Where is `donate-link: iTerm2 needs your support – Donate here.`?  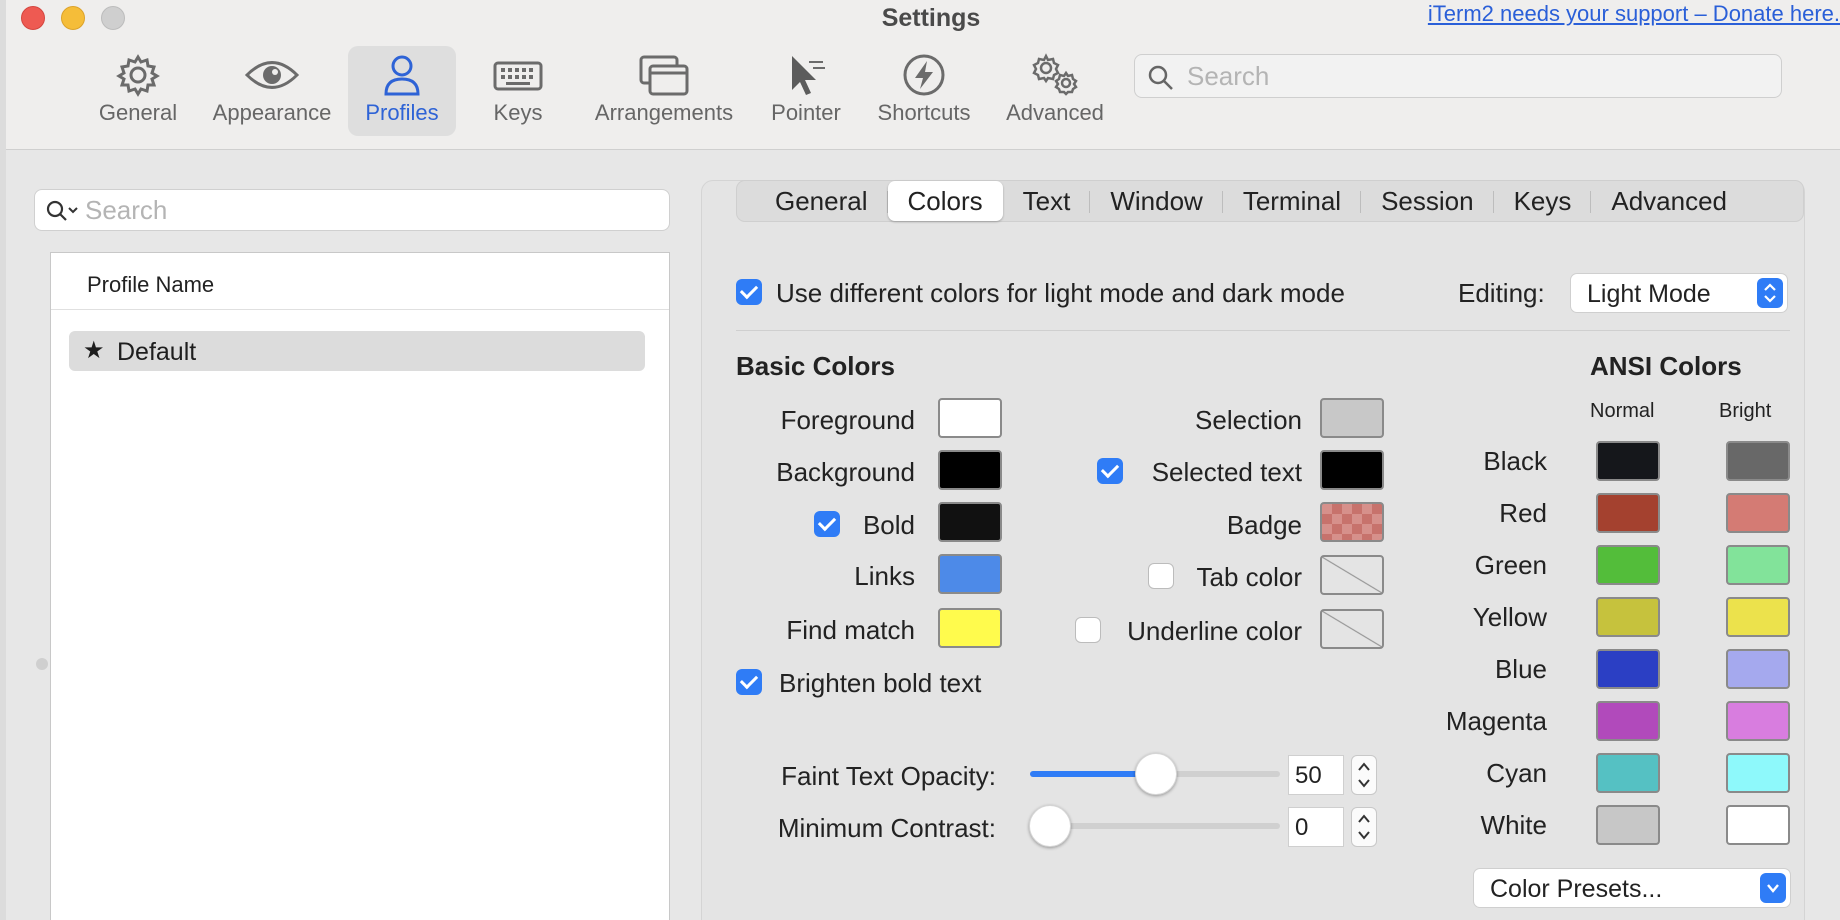
donate-link: iTerm2 needs your support – Donate here. is located at coordinates (1634, 14).